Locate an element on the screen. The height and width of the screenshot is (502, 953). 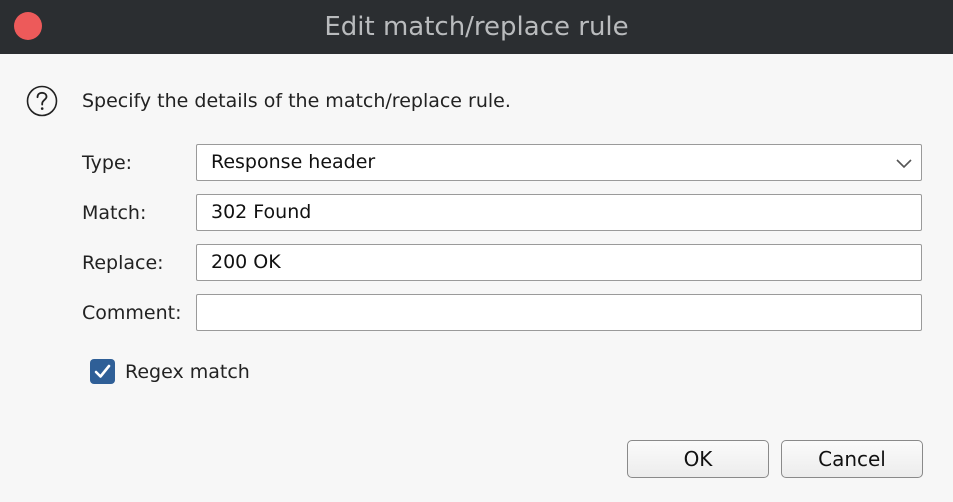
replace-label: Replace: is located at coordinates (123, 263).